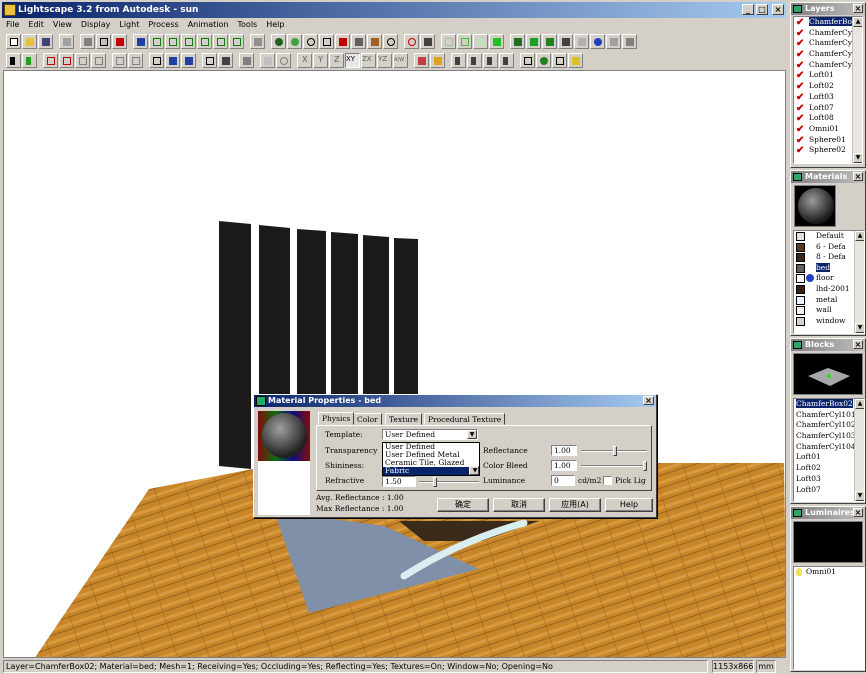 This screenshot has width=866, height=674. Describe the element at coordinates (858, 176) in the screenshot. I see `materials-close-button: ×` at that location.